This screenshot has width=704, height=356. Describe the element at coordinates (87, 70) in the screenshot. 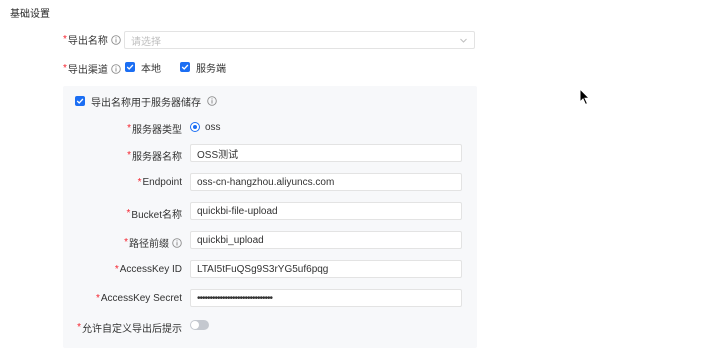

I see `export-channel-label-text: 导出渠道` at that location.